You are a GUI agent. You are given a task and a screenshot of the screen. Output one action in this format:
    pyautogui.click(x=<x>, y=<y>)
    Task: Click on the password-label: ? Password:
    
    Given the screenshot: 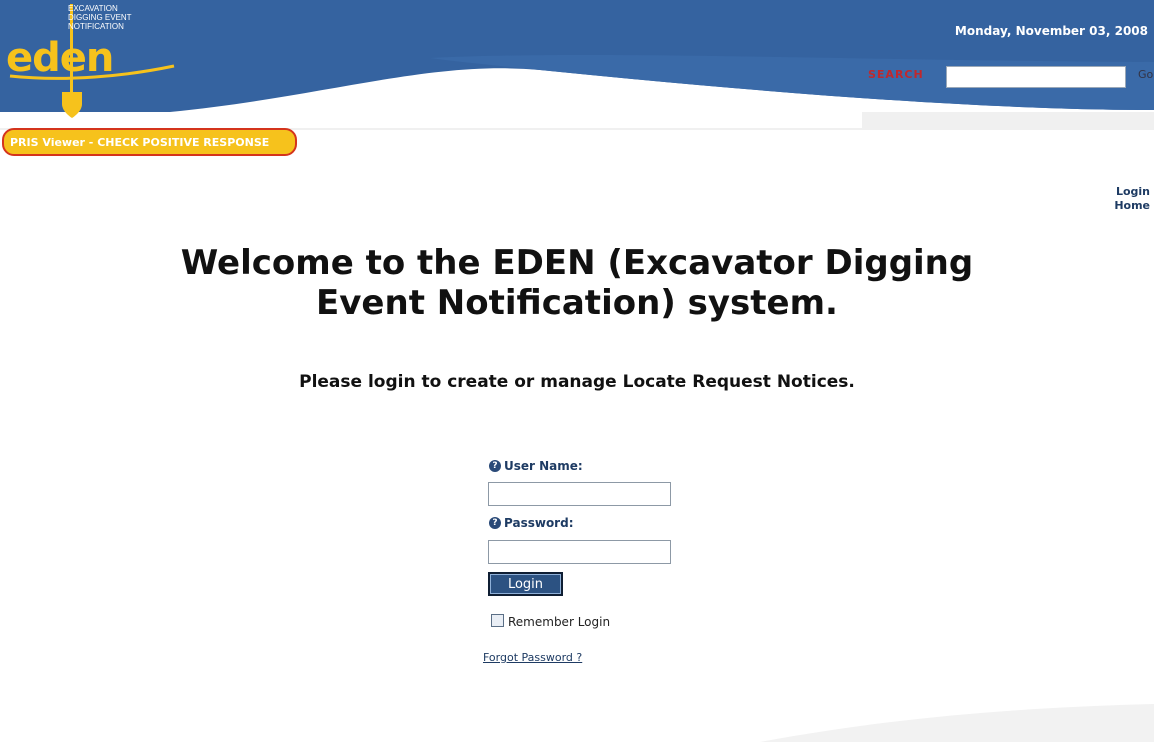 What is the action you would take?
    pyautogui.click(x=531, y=523)
    